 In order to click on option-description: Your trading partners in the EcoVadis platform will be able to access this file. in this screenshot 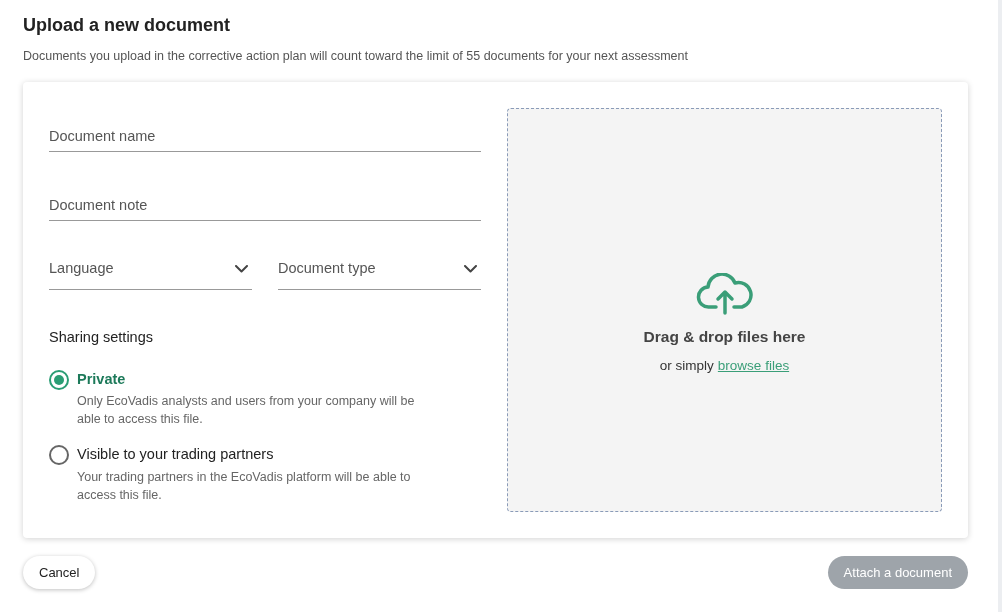, I will do `click(244, 486)`.